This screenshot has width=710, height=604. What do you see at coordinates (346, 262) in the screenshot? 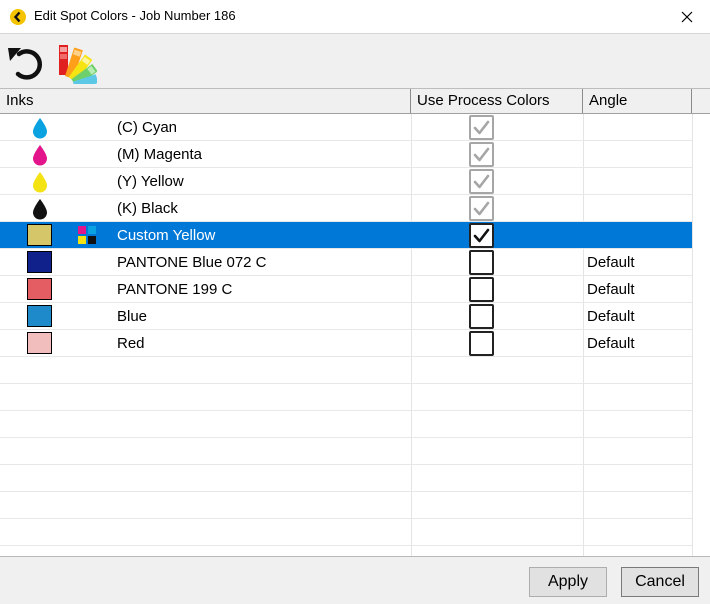
I see `ink-row: PANTONE Blue 072 C Default` at bounding box center [346, 262].